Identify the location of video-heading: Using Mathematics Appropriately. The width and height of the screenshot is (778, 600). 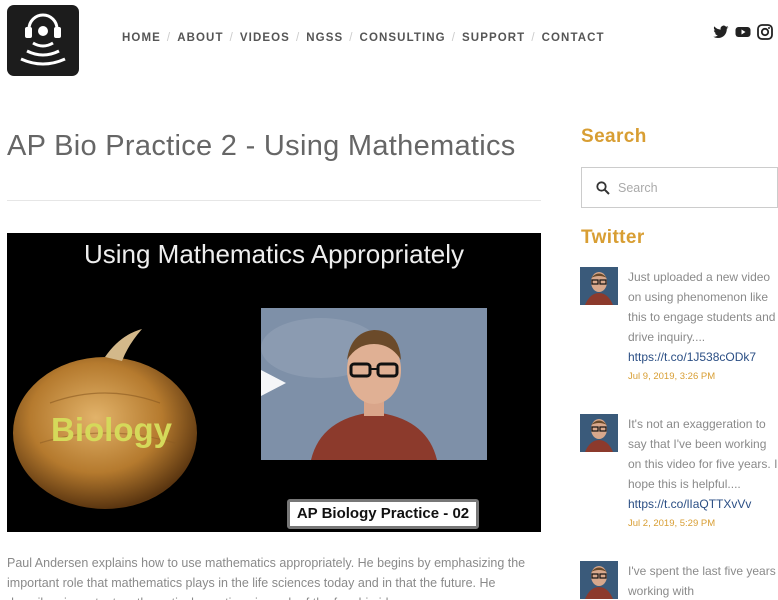
(274, 254).